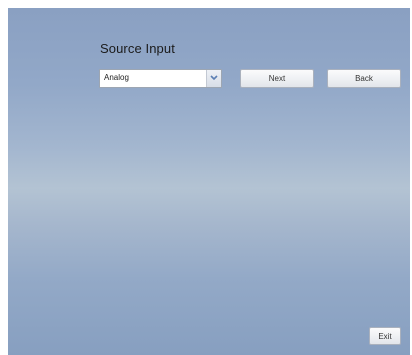 This screenshot has width=412, height=355. I want to click on dropdown-button, so click(213, 78).